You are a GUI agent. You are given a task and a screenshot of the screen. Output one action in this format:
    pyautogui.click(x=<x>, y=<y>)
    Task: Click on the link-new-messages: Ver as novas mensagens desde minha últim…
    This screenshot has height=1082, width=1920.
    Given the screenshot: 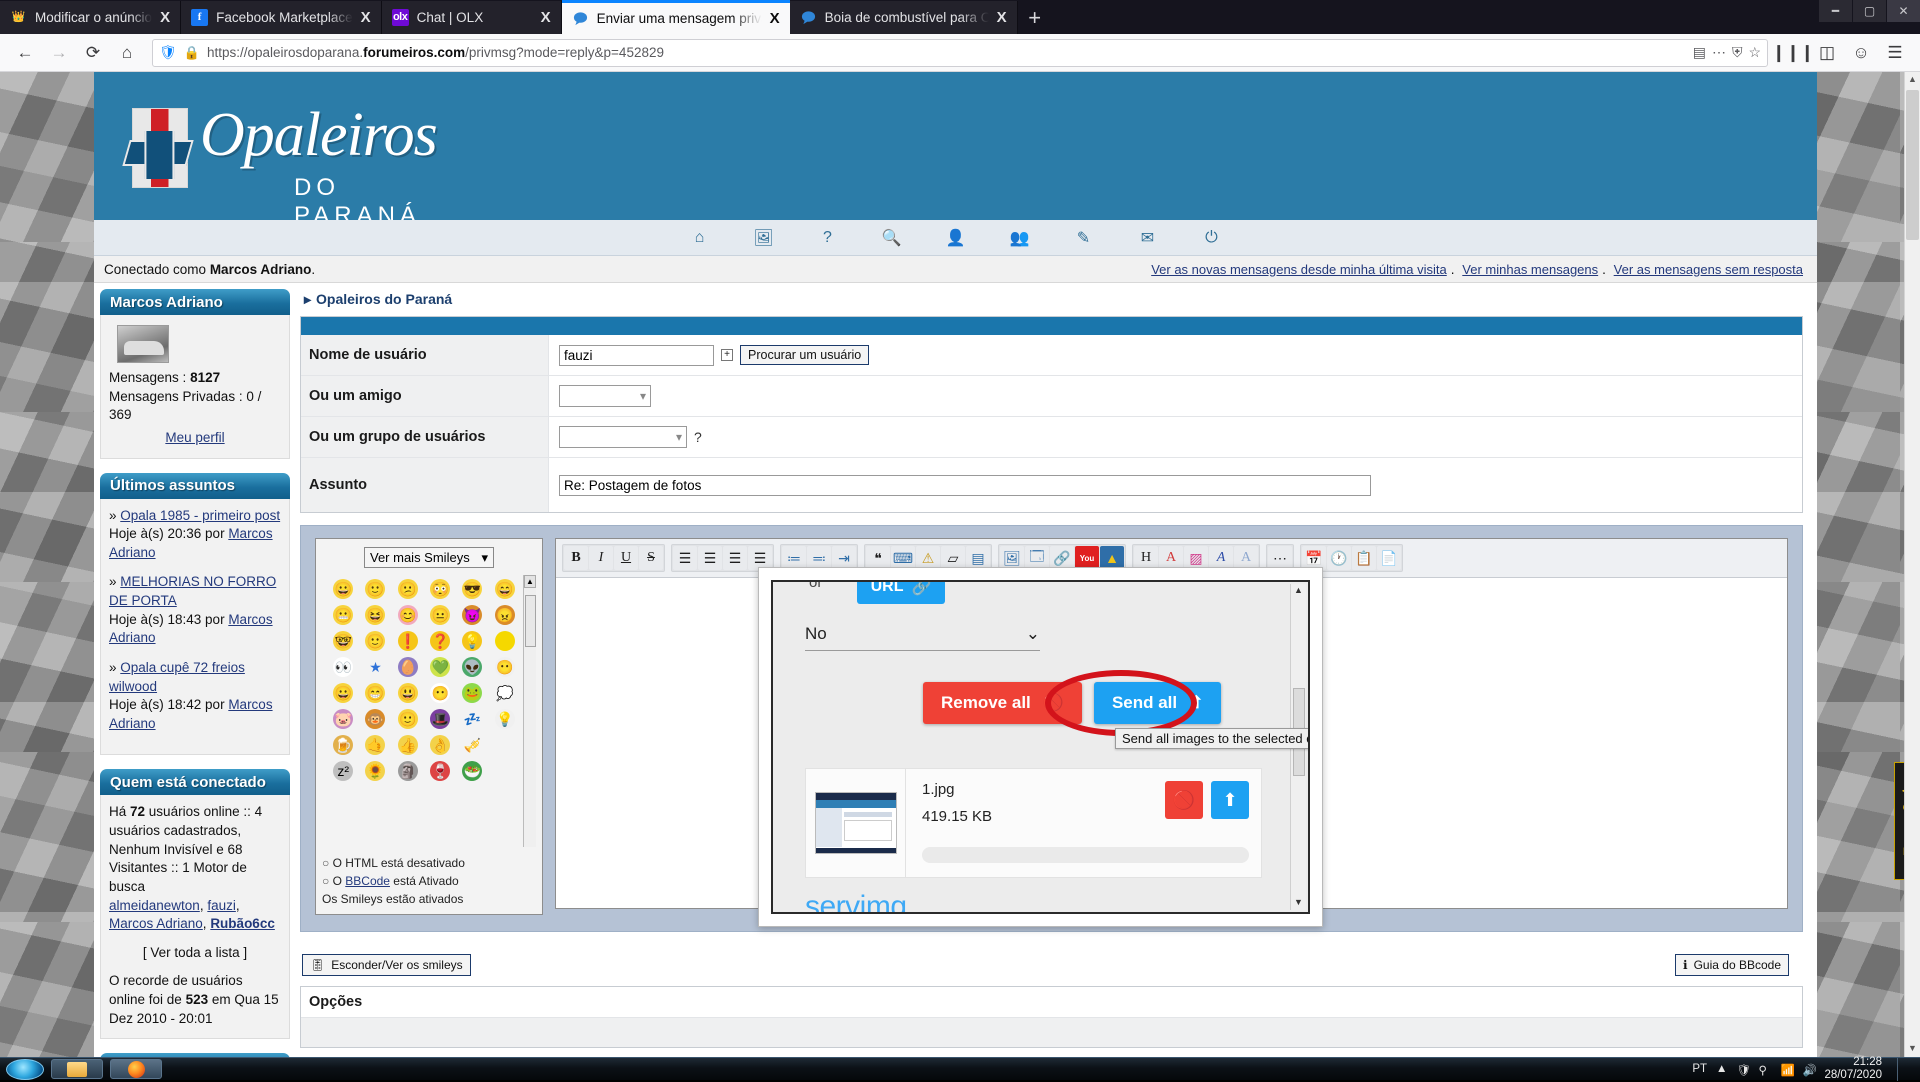 What is the action you would take?
    pyautogui.click(x=1299, y=269)
    